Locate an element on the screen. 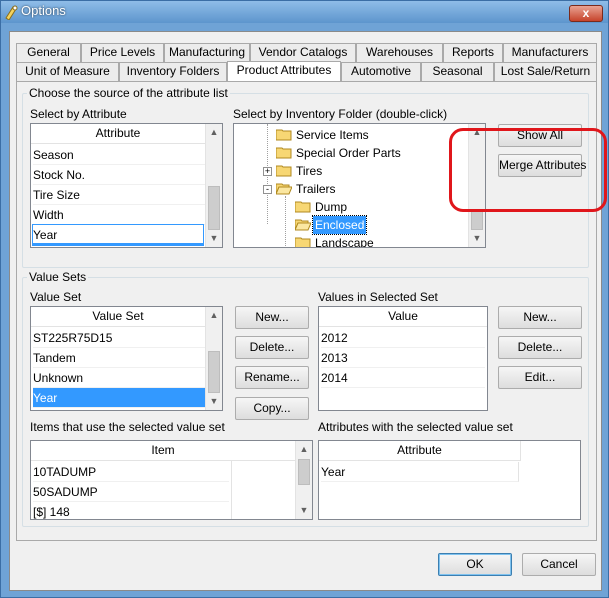 The image size is (609, 598). tab-lost-sale-return: Lost Sale/Return is located at coordinates (545, 71).